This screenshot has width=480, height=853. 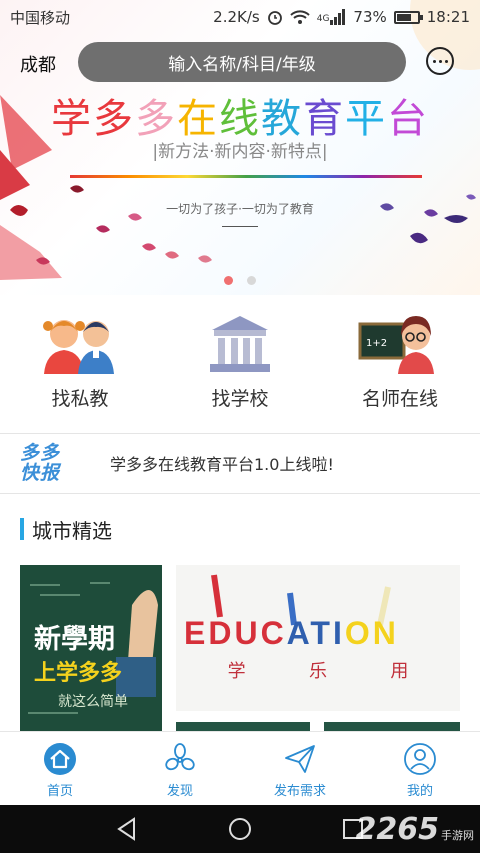 What do you see at coordinates (78, 673) in the screenshot?
I see `card1-subtitle: 上学多多` at bounding box center [78, 673].